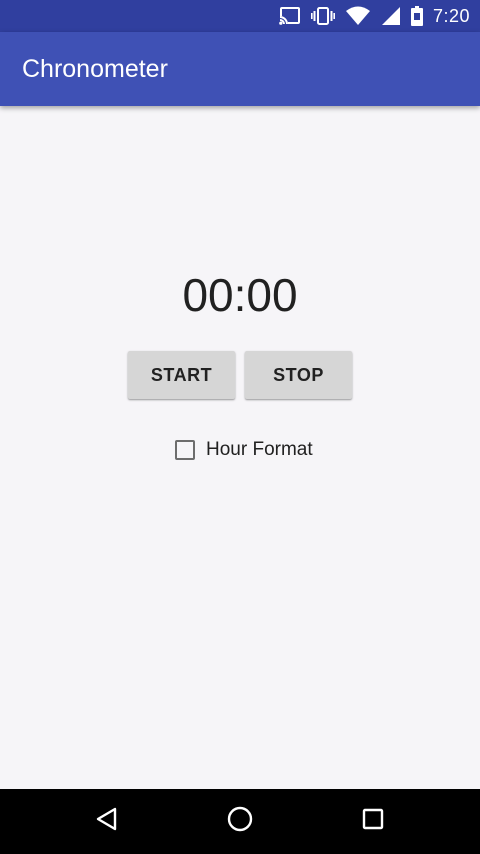  I want to click on recents-icon, so click(373, 821).